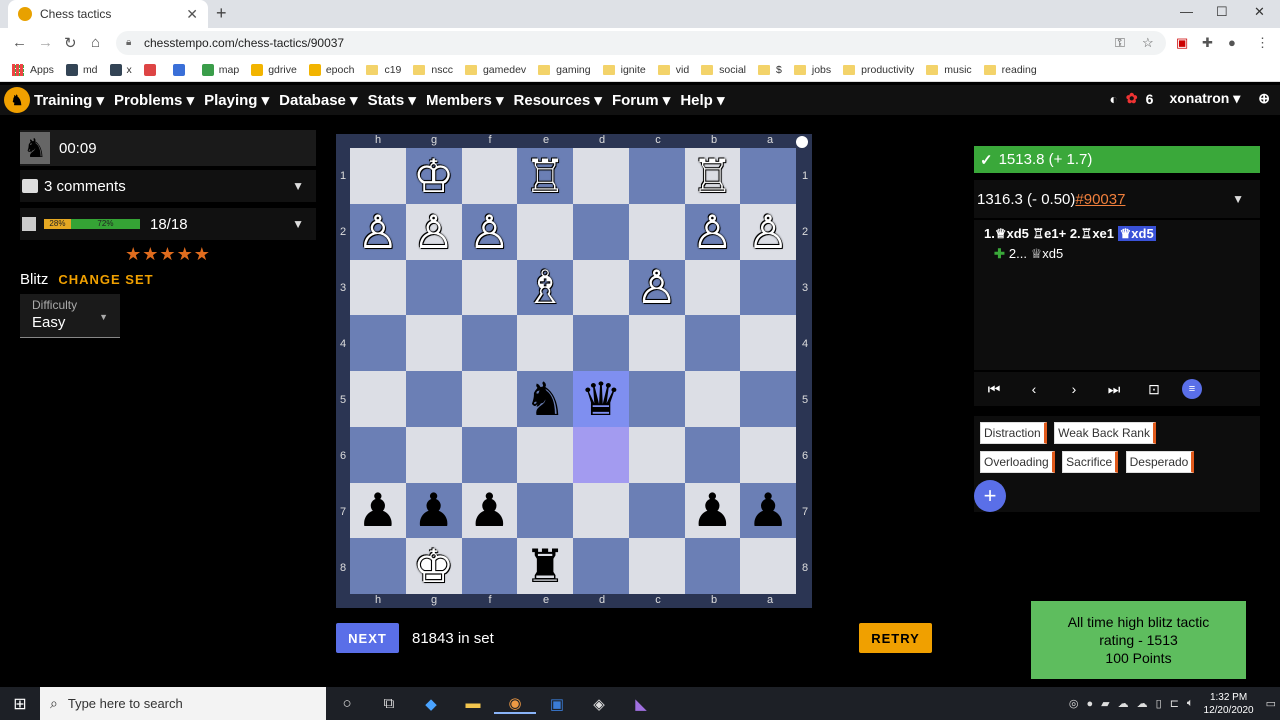 This screenshot has height=720, width=1280. What do you see at coordinates (45, 42) in the screenshot?
I see `forward-icon: →` at bounding box center [45, 42].